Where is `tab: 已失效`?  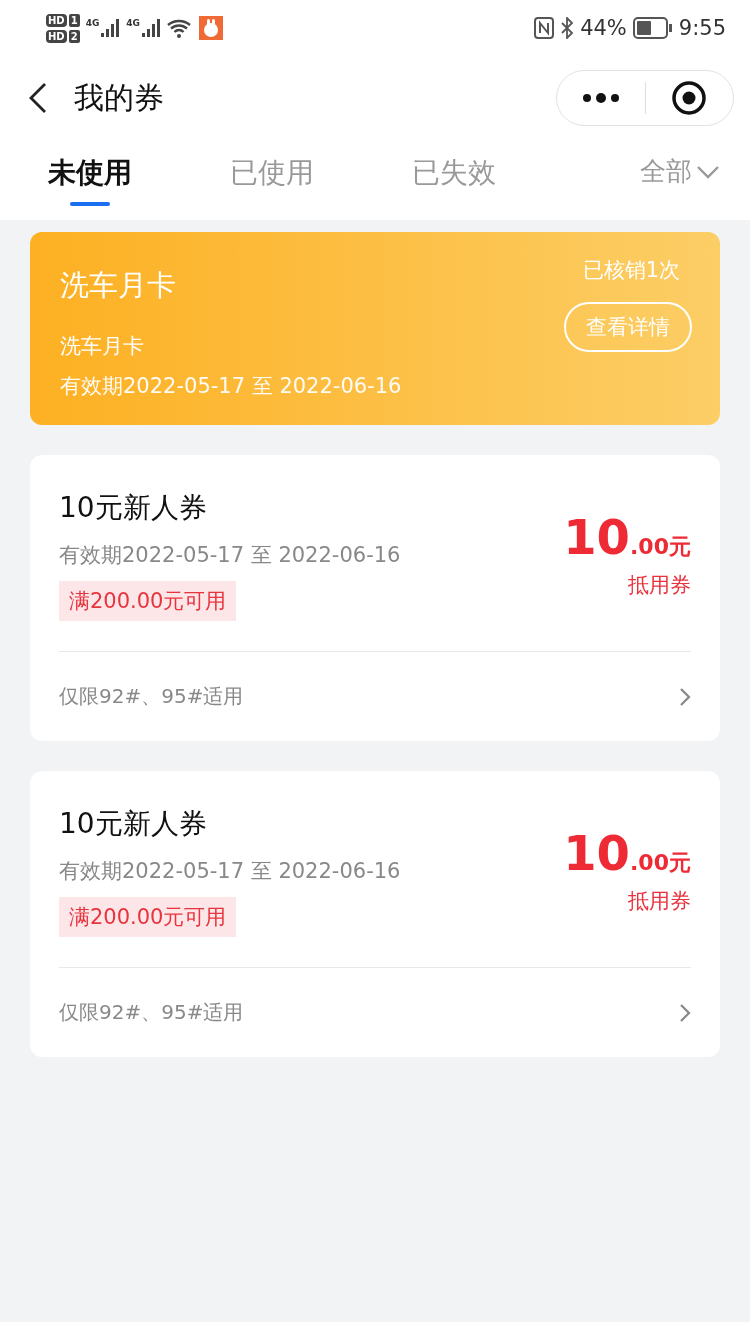 tab: 已失效 is located at coordinates (454, 173).